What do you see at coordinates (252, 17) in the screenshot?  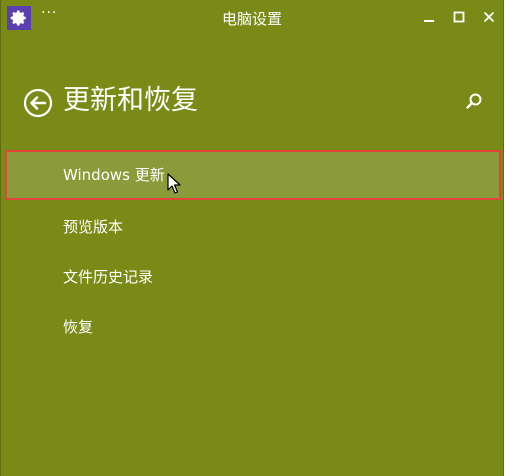 I see `title-bar: ··· 电脑设置` at bounding box center [252, 17].